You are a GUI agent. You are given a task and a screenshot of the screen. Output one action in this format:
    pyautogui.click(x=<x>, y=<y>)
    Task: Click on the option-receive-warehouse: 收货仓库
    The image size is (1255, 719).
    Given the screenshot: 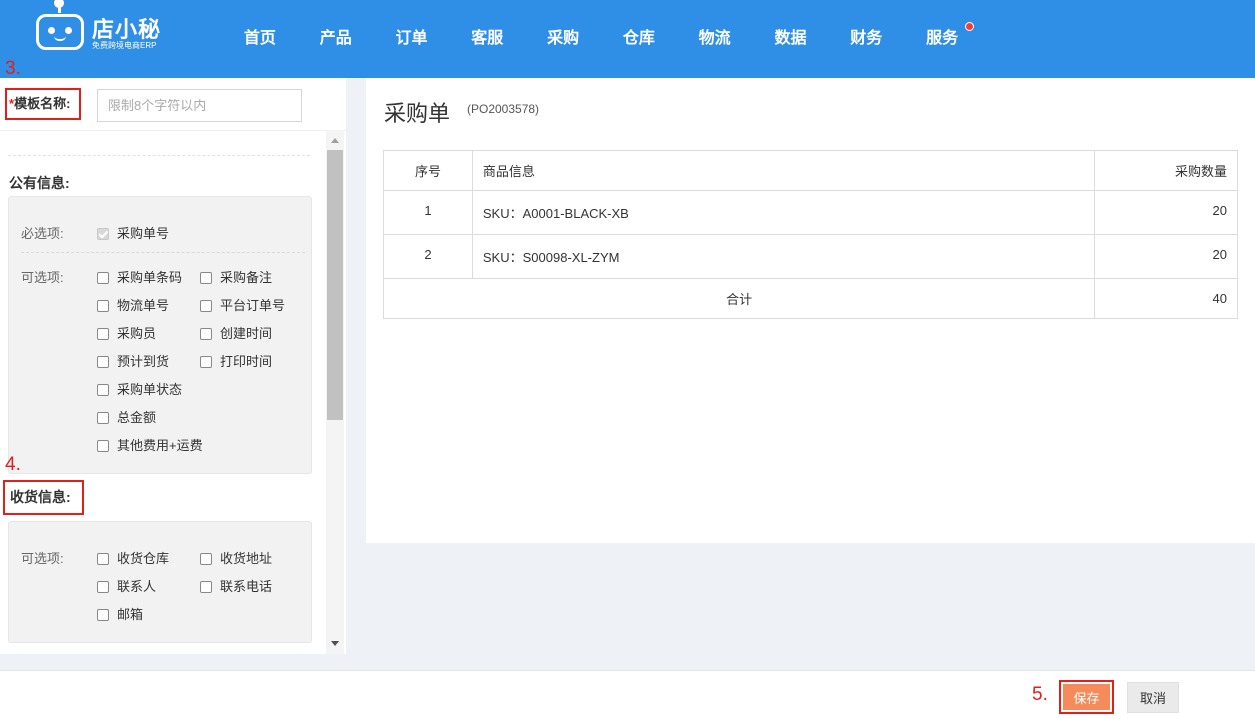 What is the action you would take?
    pyautogui.click(x=133, y=557)
    